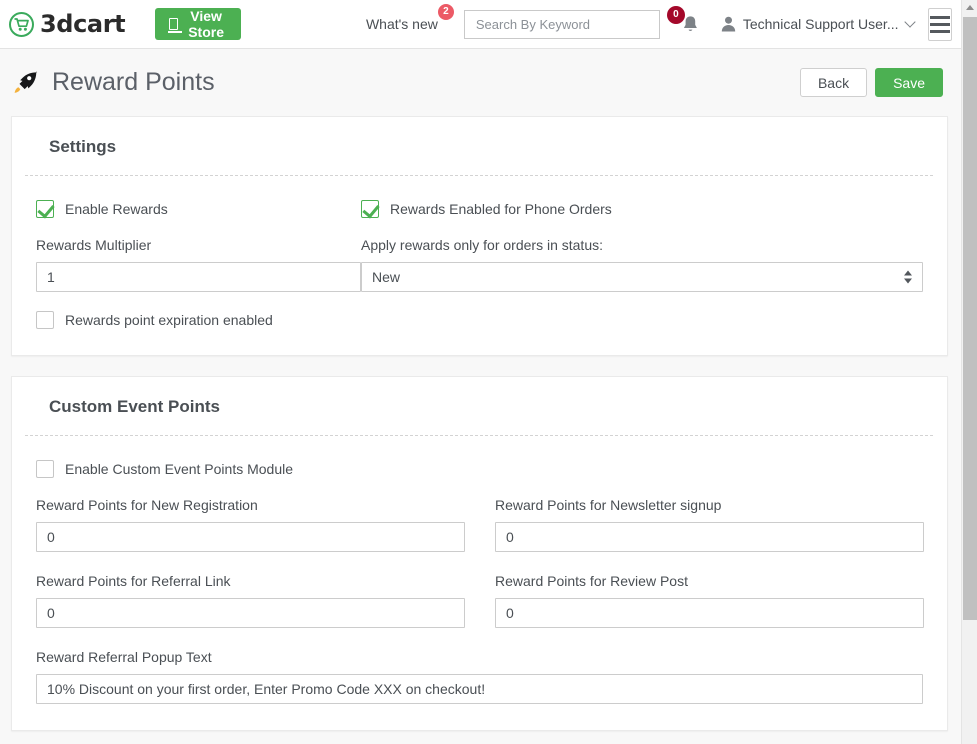 Image resolution: width=977 pixels, height=744 pixels. What do you see at coordinates (21, 24) in the screenshot?
I see `shopping-cart-icon` at bounding box center [21, 24].